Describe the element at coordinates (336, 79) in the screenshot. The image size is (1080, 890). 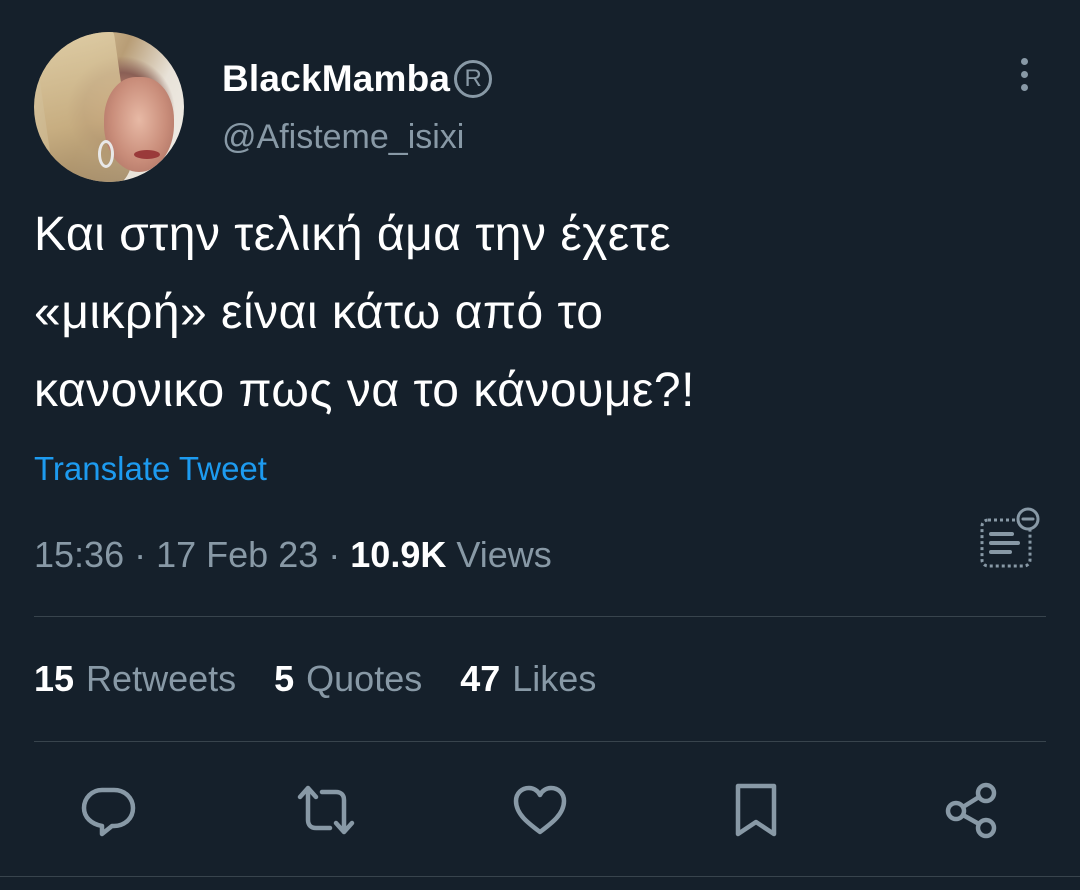
I see `display-name-text: BlackMamba` at that location.